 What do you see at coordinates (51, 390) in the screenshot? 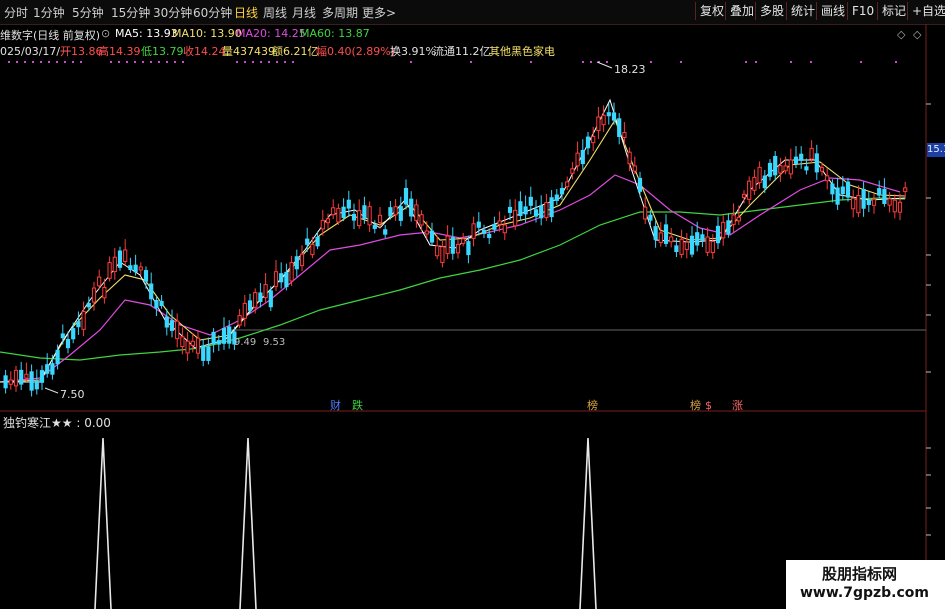
I see `low-arrow` at bounding box center [51, 390].